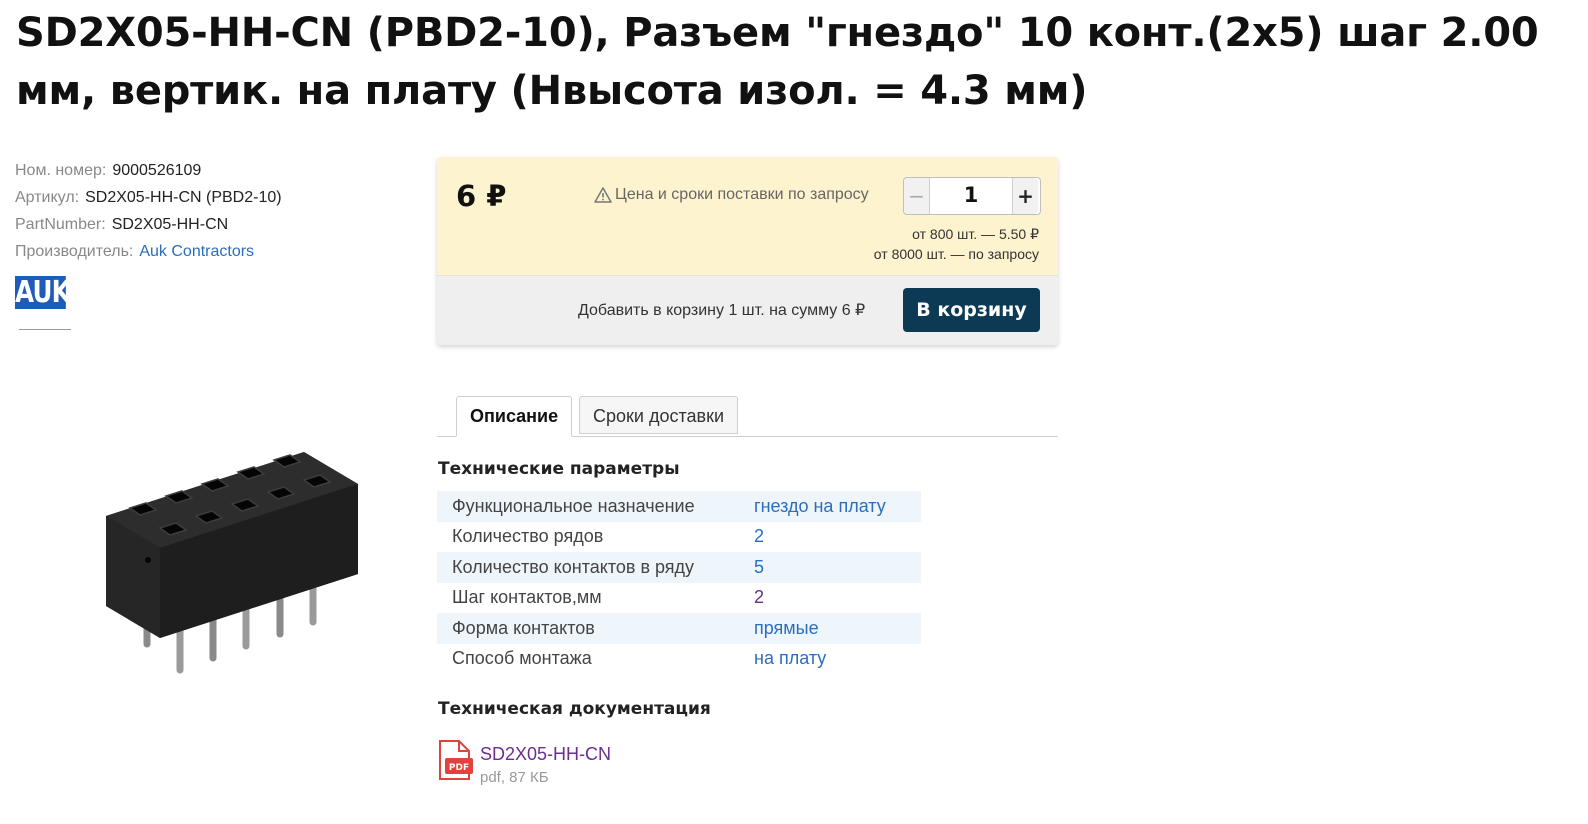 Image resolution: width=1588 pixels, height=824 pixels. I want to click on param-key: Форма контактов, so click(595, 628).